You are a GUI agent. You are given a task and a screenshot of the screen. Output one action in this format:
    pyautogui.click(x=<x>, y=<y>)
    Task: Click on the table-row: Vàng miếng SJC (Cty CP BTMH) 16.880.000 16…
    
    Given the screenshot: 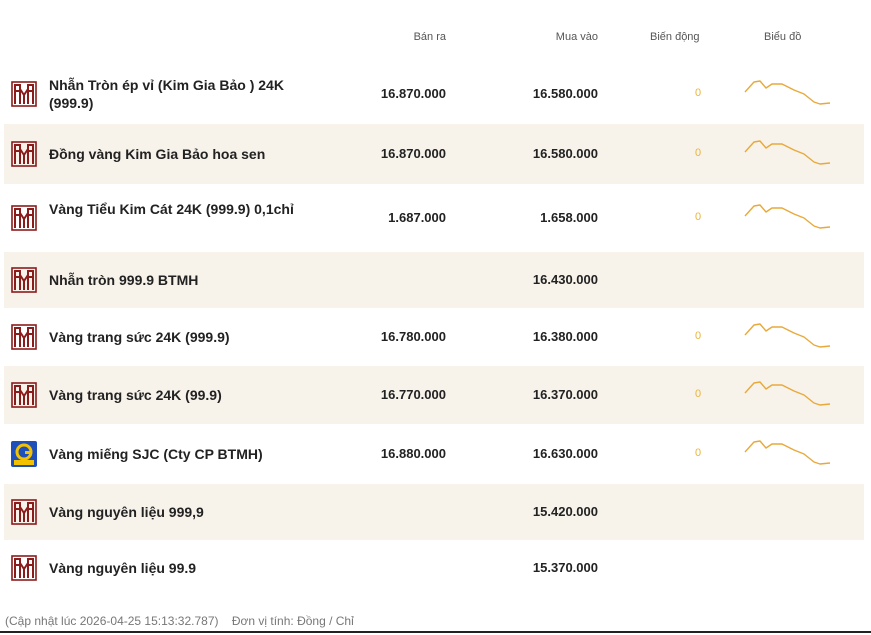 What is the action you would take?
    pyautogui.click(x=434, y=454)
    